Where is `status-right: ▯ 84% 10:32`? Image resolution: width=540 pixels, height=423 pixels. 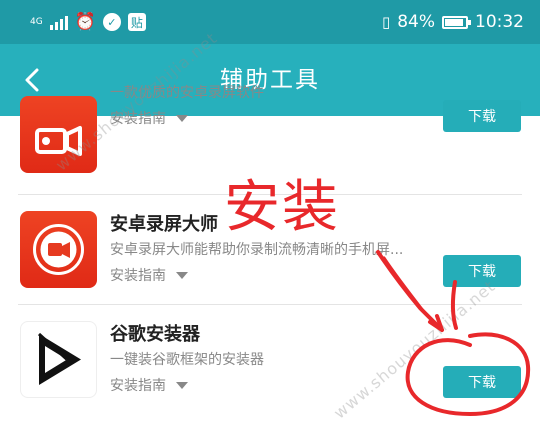 status-right: ▯ 84% 10:32 is located at coordinates (453, 22).